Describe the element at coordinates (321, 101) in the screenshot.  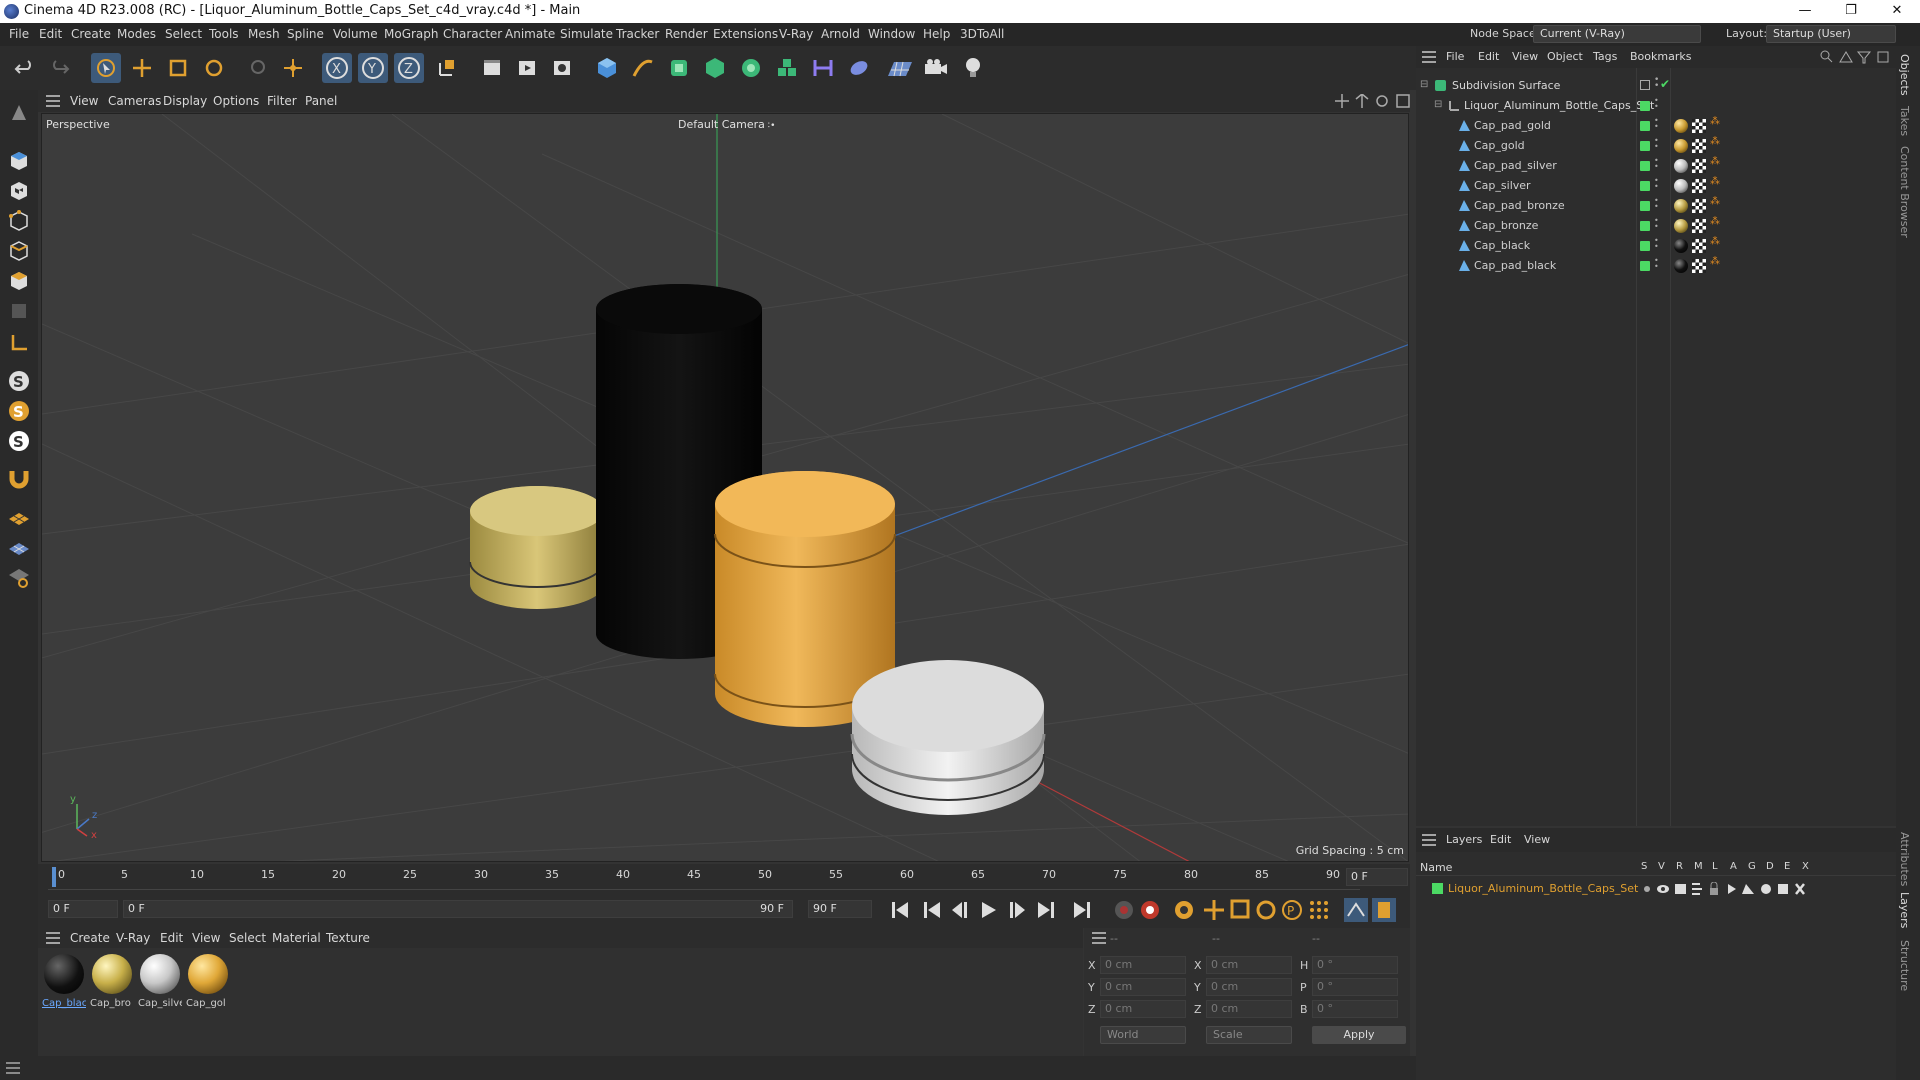
I see `viewport-menu-panel: Panel` at that location.